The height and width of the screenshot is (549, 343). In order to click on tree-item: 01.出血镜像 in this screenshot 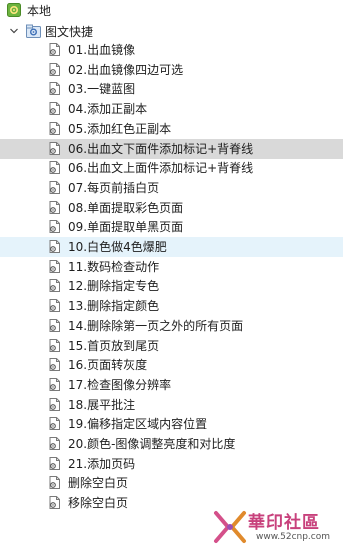, I will do `click(171, 50)`.